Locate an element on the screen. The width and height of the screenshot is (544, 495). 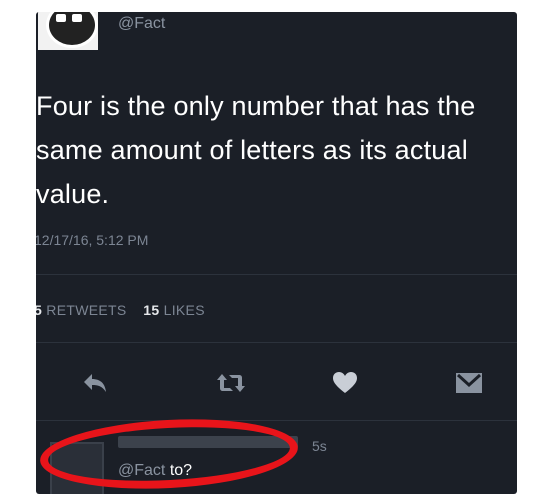
divider-bottom is located at coordinates (276, 420).